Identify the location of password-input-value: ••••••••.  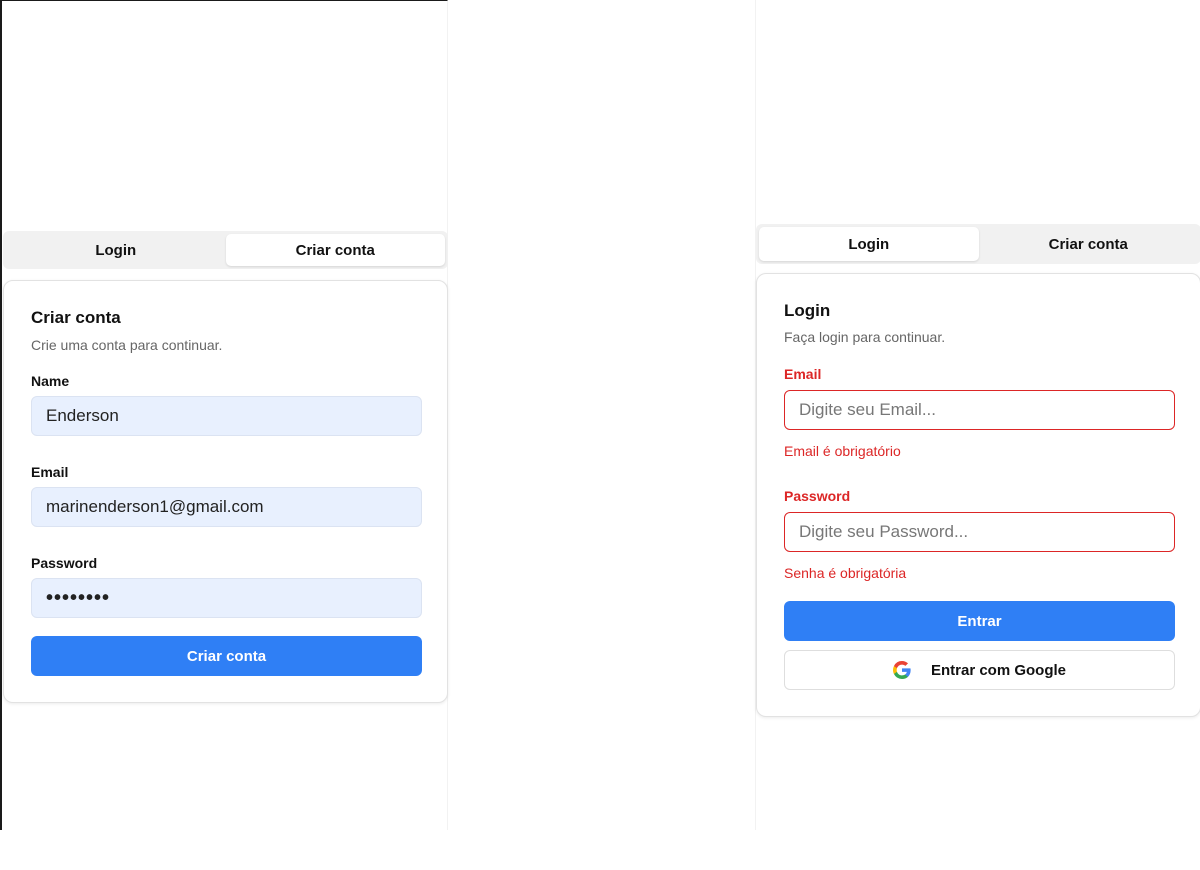
(78, 597).